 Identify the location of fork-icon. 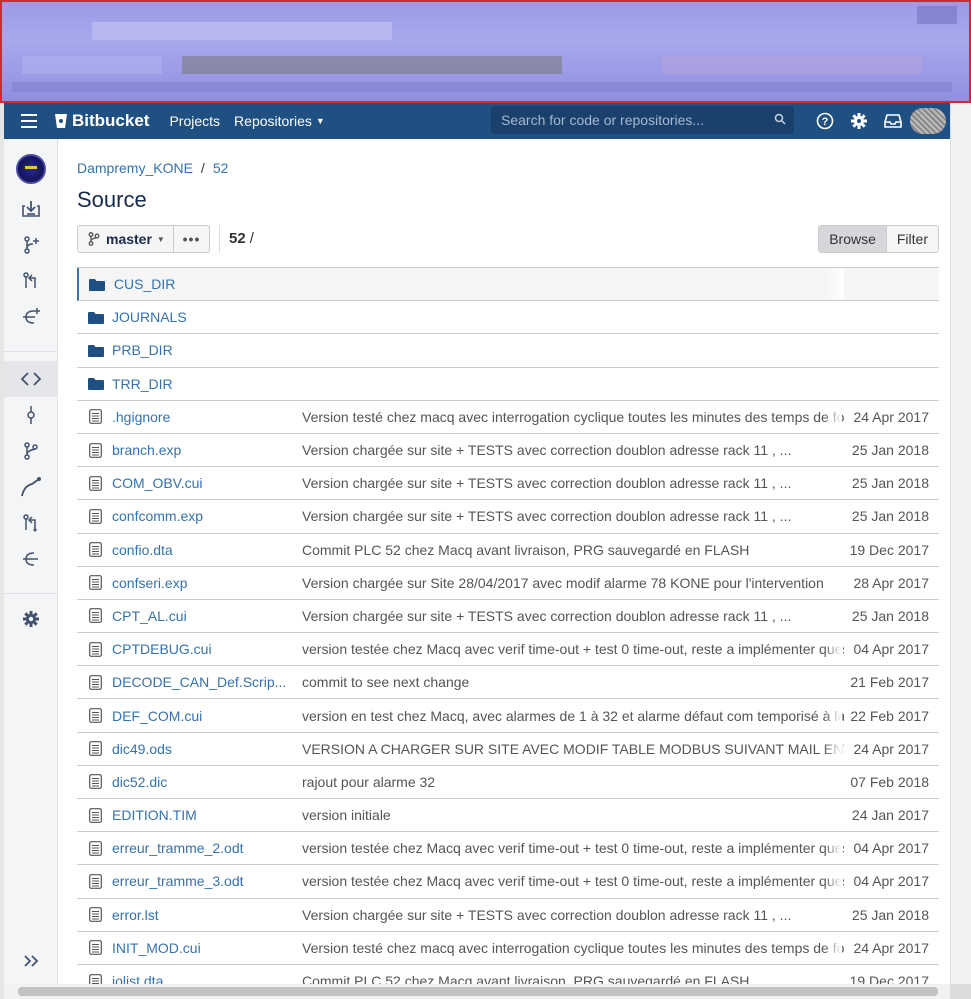
(31, 317).